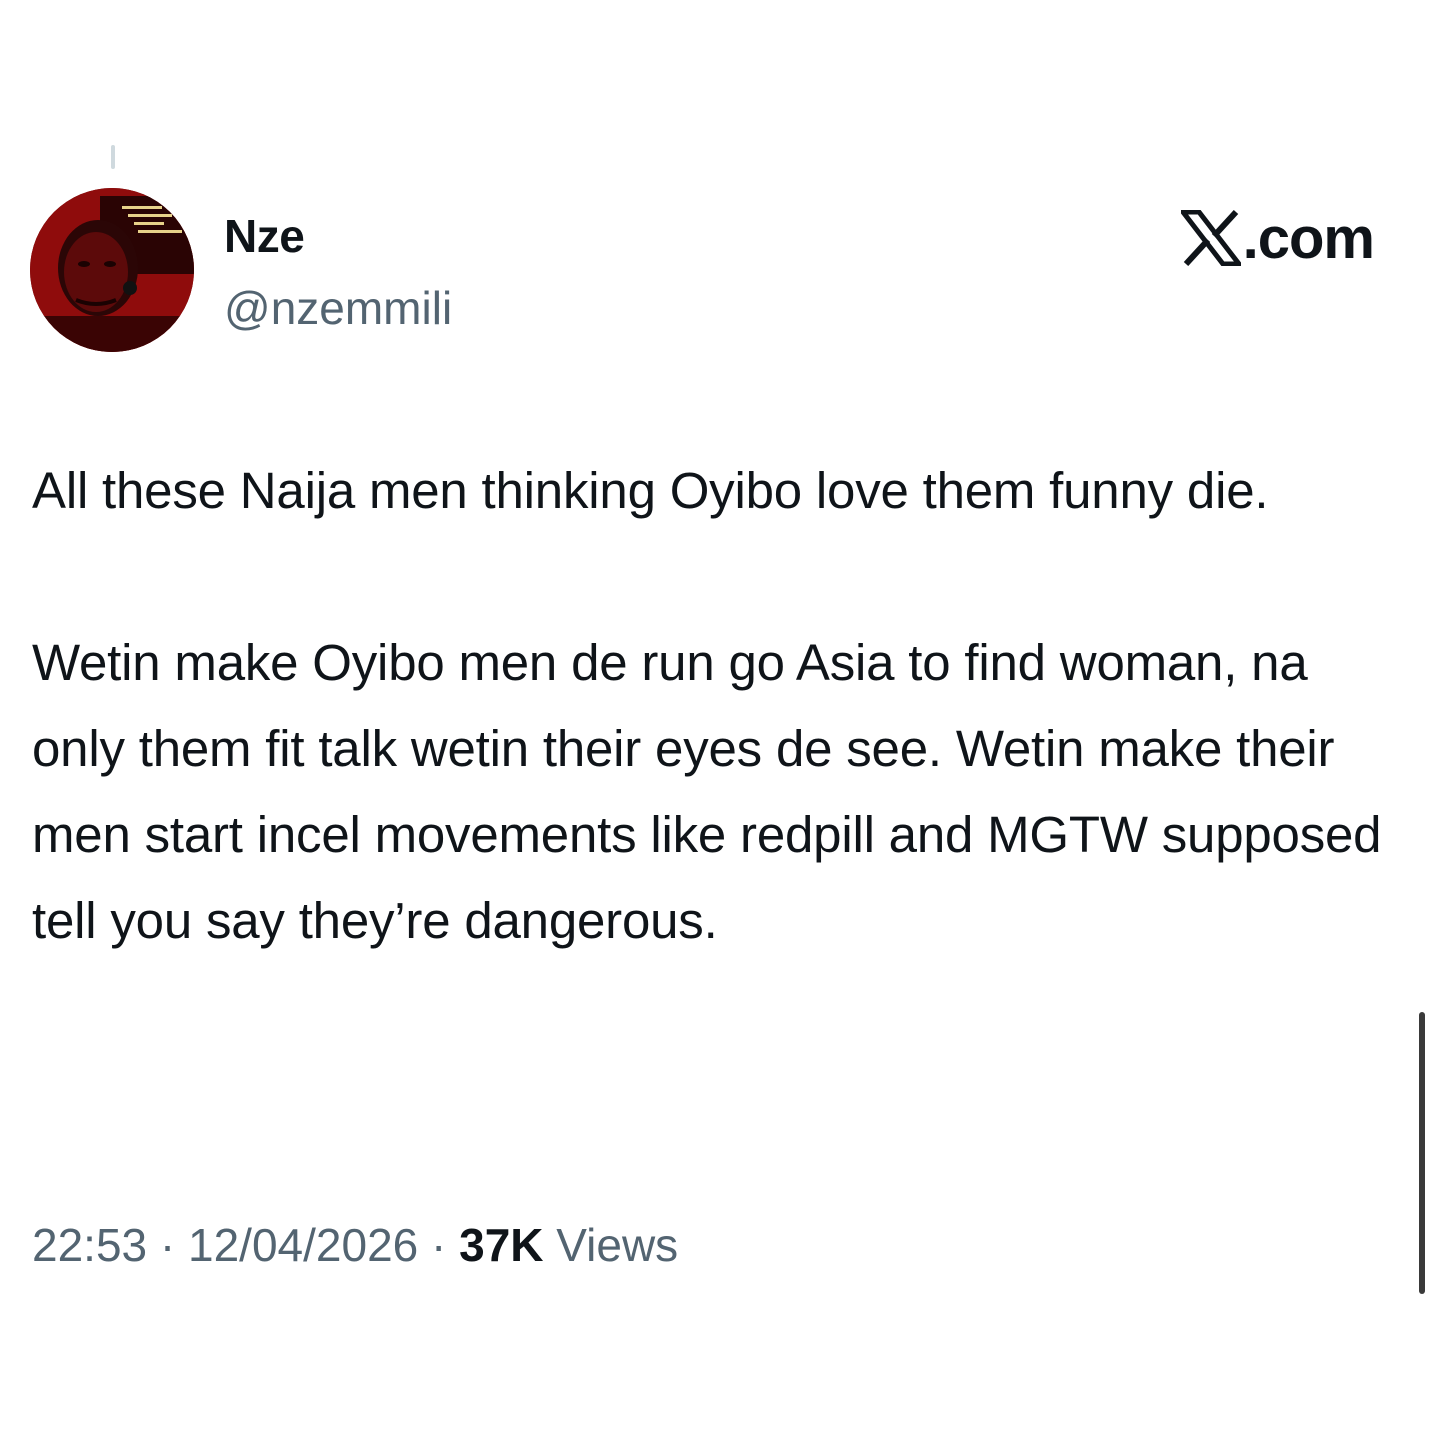 Image resolution: width=1440 pixels, height=1440 pixels. I want to click on views-count: 37K, so click(501, 1245).